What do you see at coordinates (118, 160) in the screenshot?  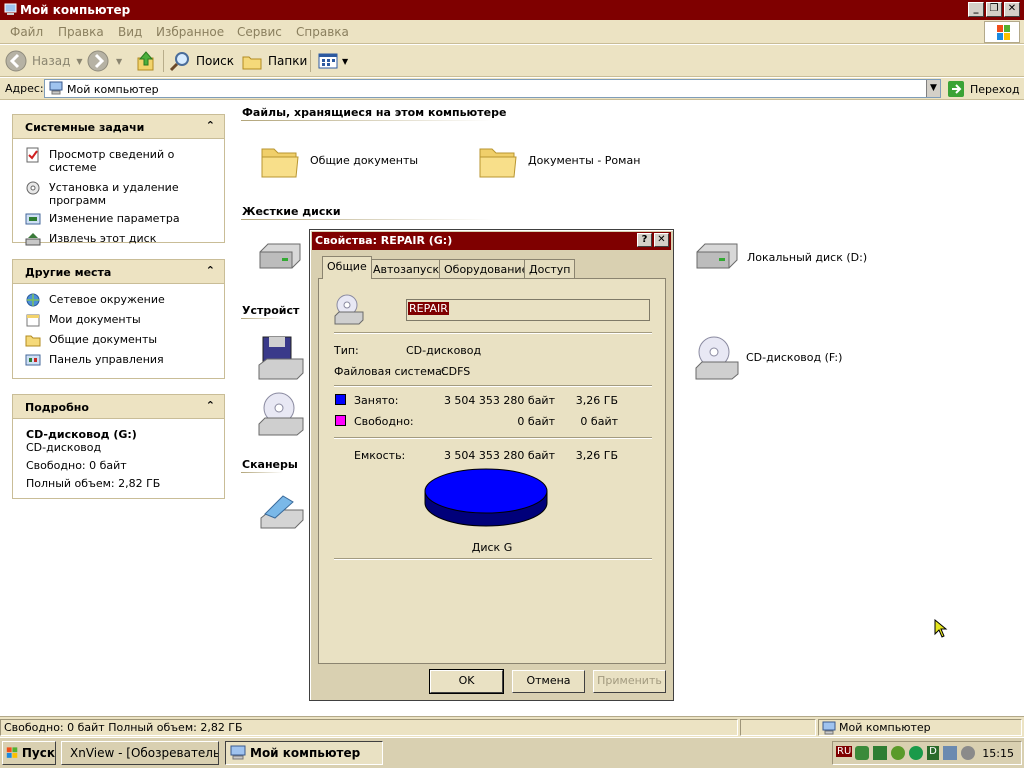 I see `view-system-info-link: Просмотр сведений о системе` at bounding box center [118, 160].